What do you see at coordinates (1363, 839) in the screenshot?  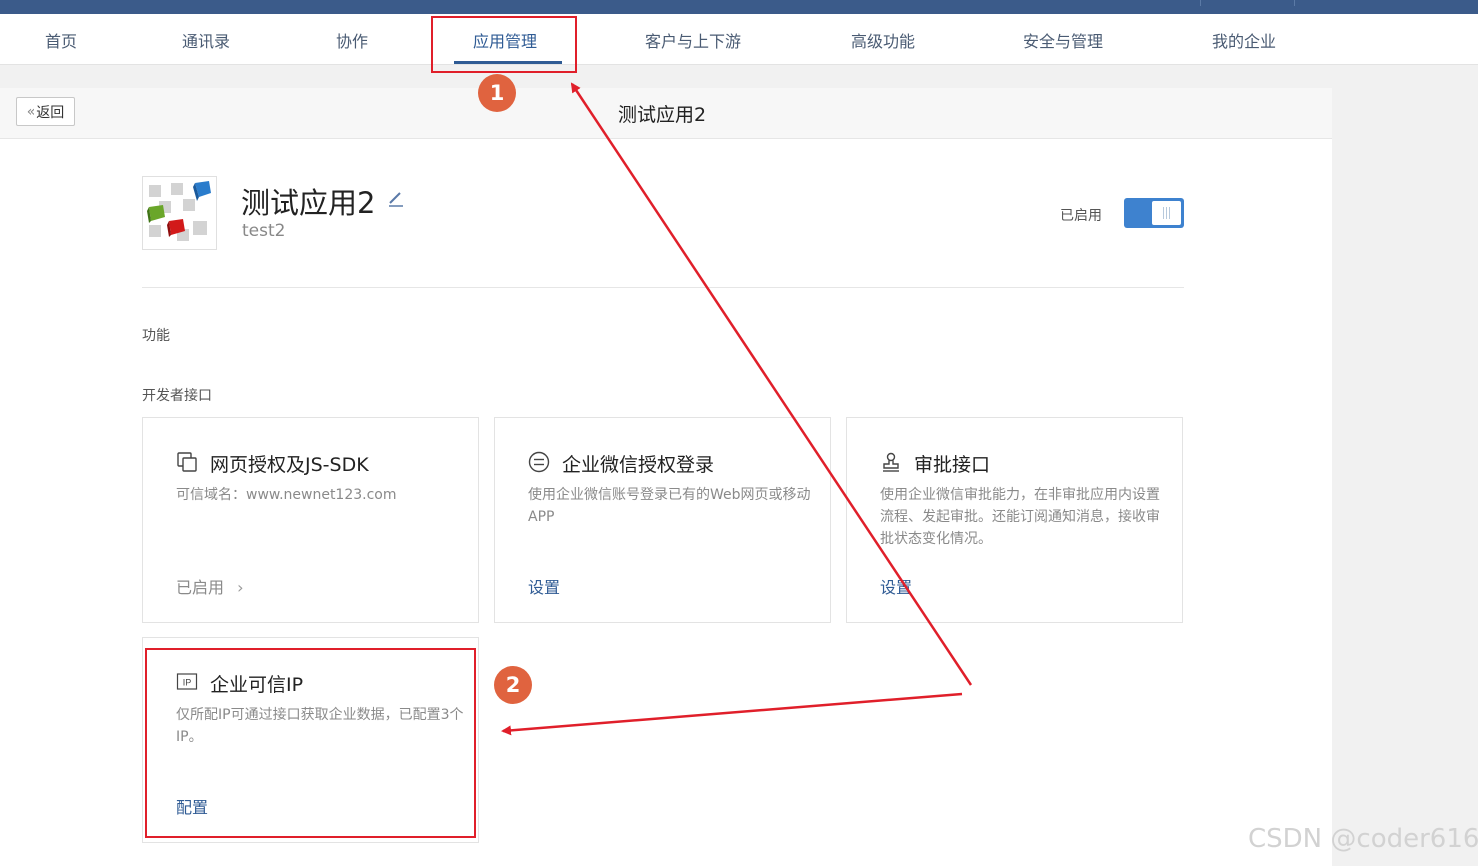 I see `watermark: CSDN @coder616` at bounding box center [1363, 839].